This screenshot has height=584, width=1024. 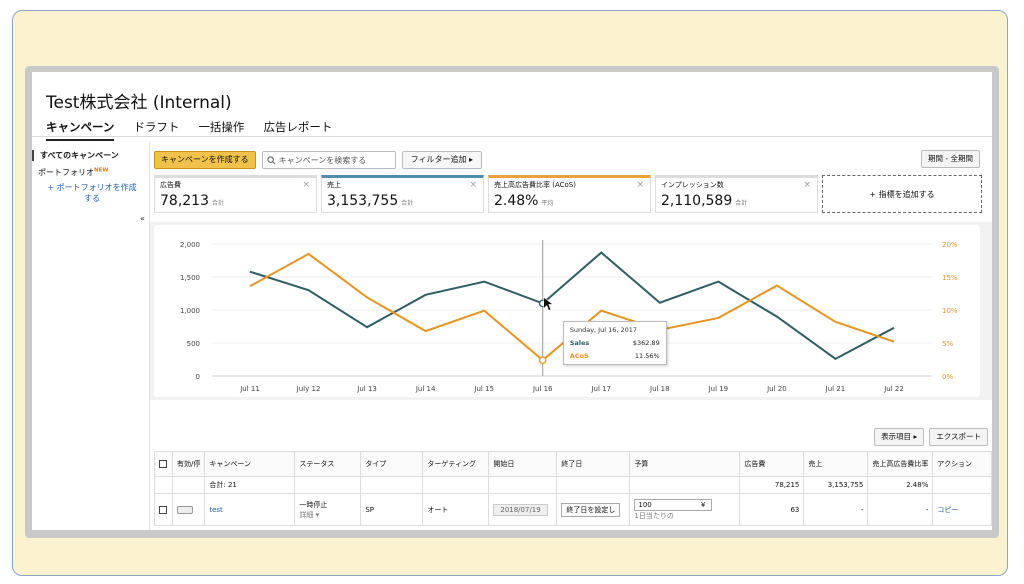 I want to click on budget-value: 100, so click(x=645, y=504).